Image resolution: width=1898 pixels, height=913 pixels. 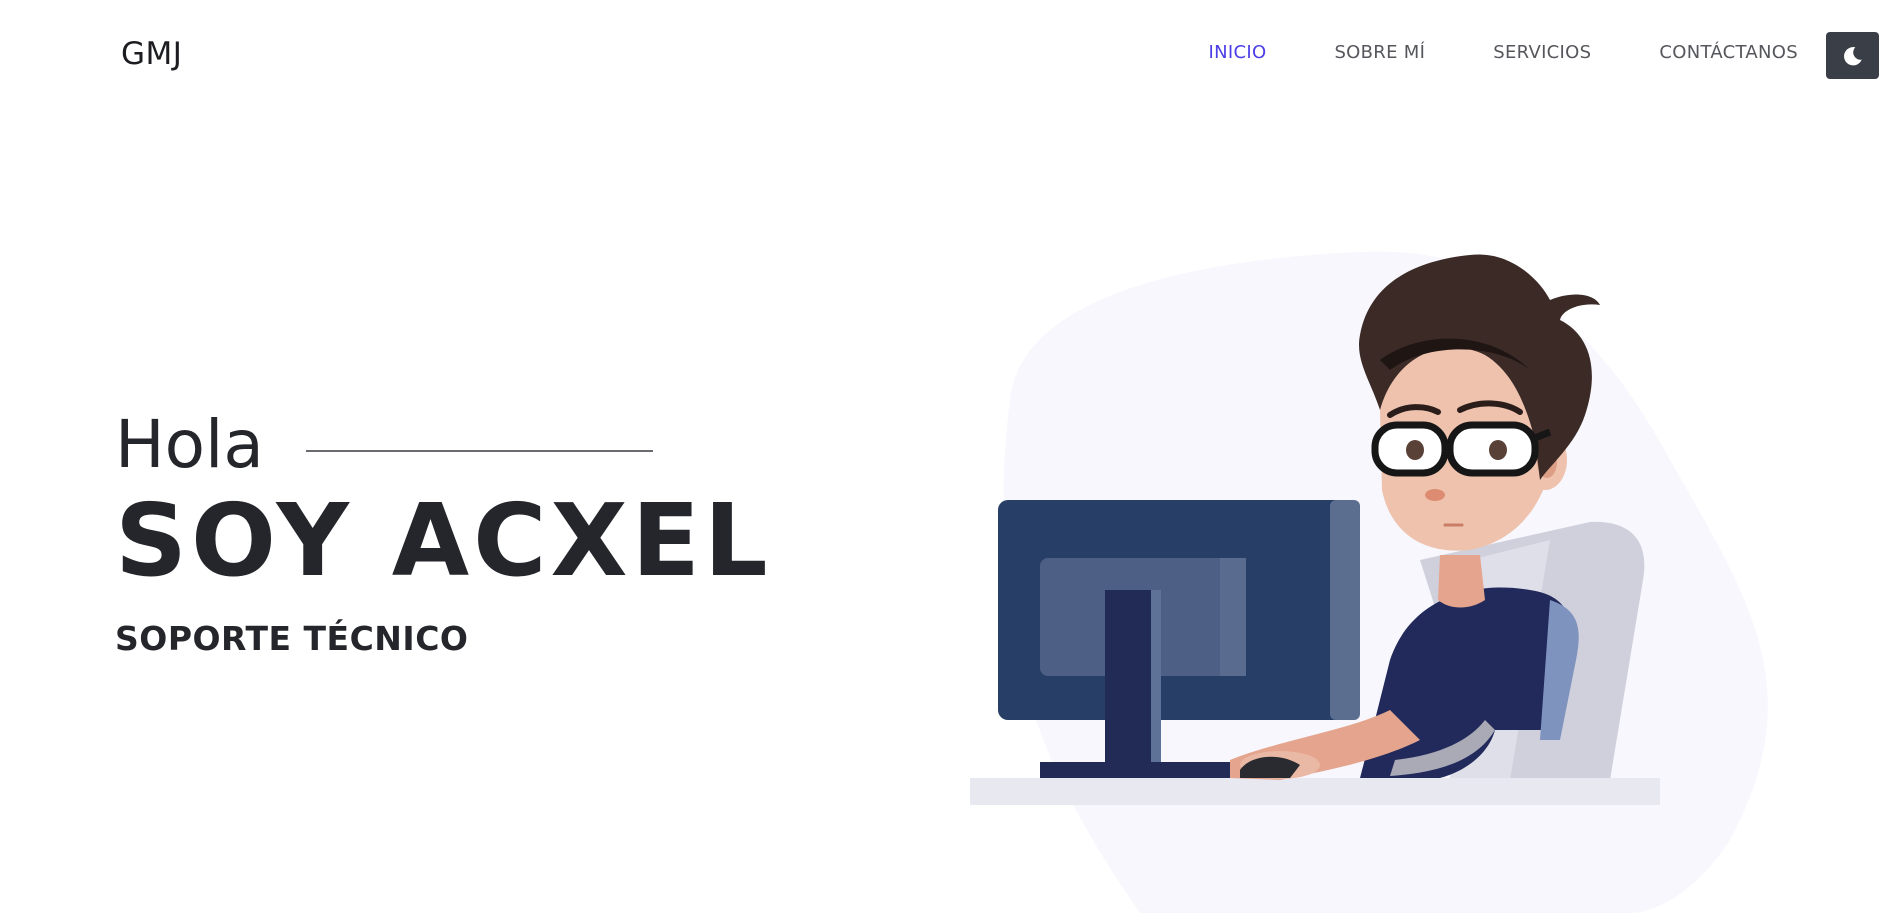 I want to click on greeting: Hola, so click(x=189, y=444).